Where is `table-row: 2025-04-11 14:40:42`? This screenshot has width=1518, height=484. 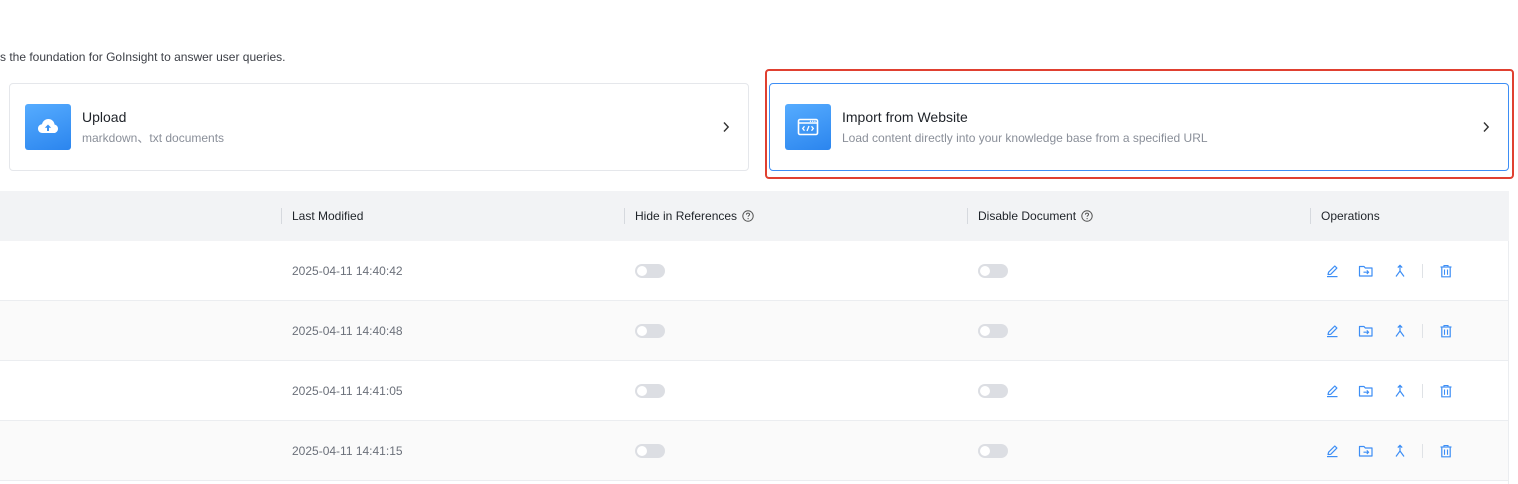 table-row: 2025-04-11 14:40:42 is located at coordinates (754, 271).